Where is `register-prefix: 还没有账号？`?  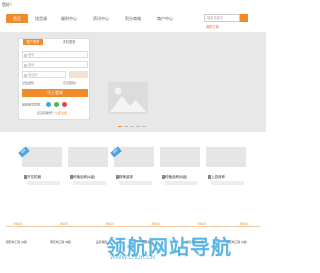
register-prefix: 还没有账号？ is located at coordinates (46, 113).